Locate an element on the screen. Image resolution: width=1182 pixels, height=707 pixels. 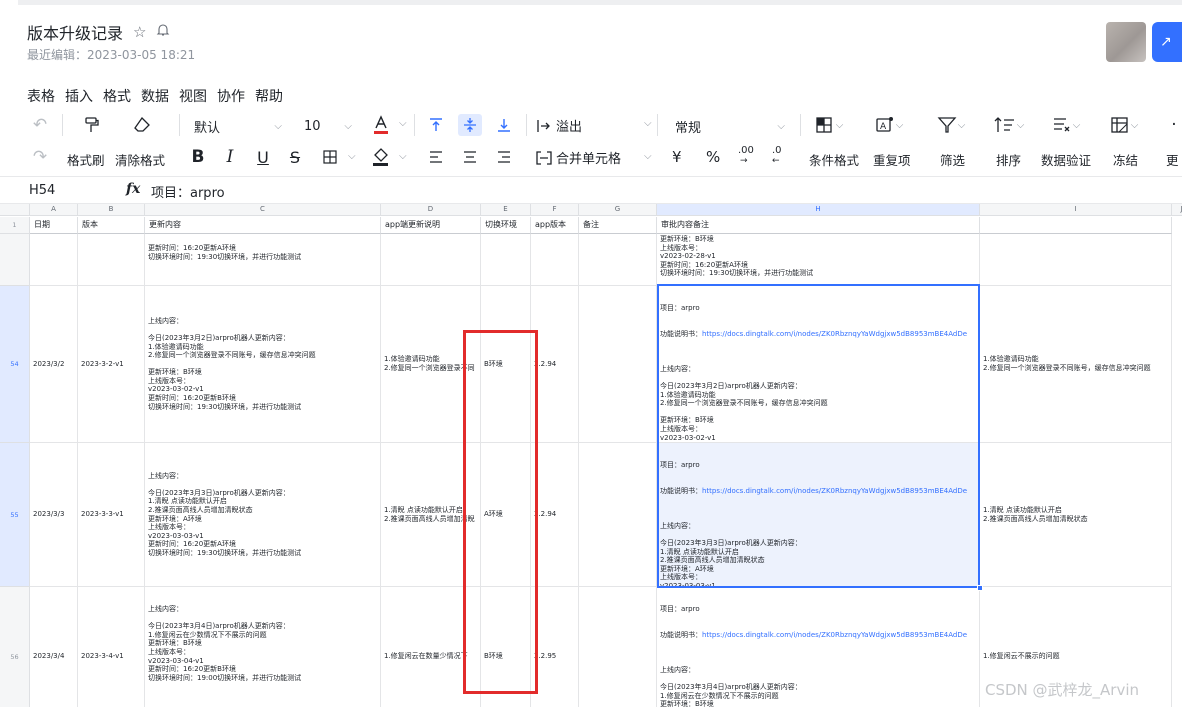
share-button: ↗ is located at coordinates (1167, 42).